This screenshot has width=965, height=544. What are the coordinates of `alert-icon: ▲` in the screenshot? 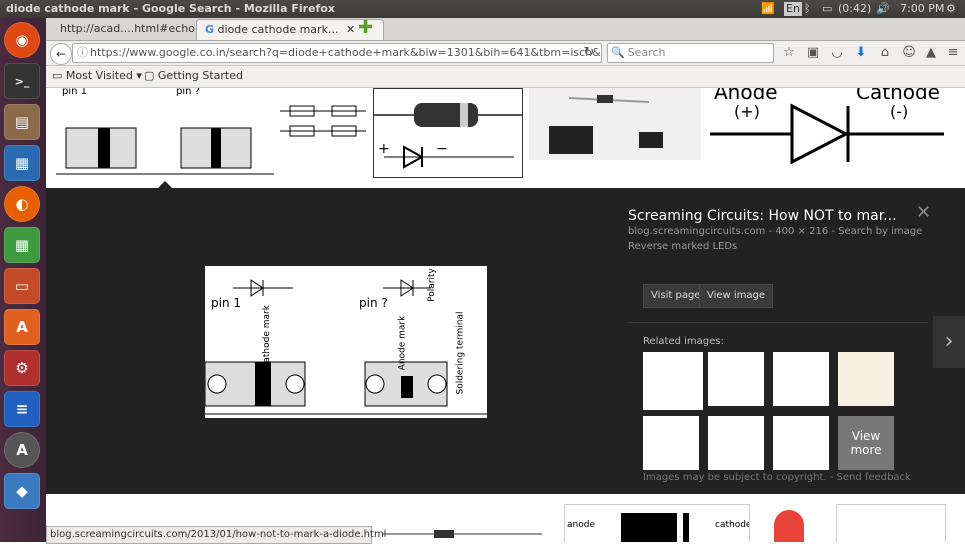 It's located at (931, 53).